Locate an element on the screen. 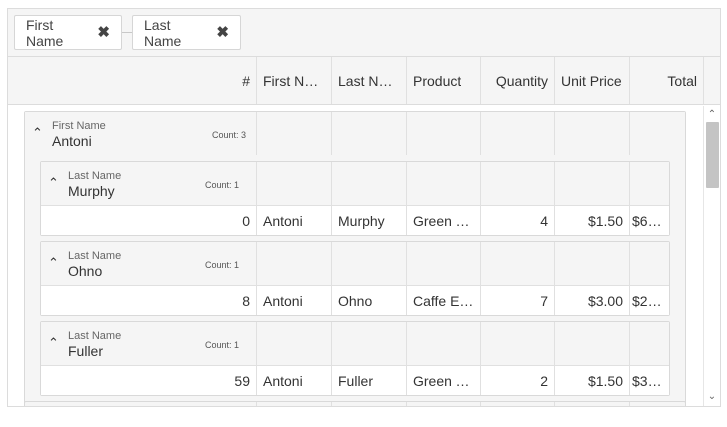  header-corner is located at coordinates (711, 81).